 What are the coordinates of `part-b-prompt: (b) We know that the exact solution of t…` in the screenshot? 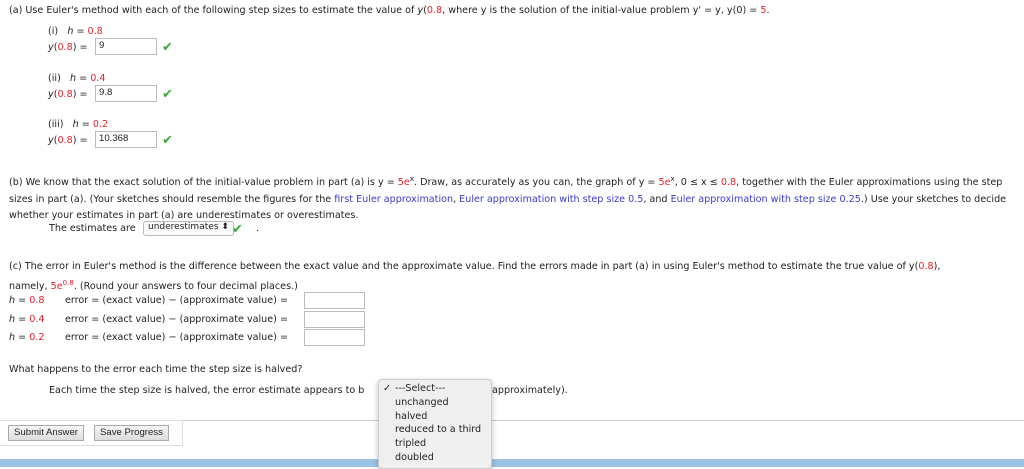 It's located at (508, 198).